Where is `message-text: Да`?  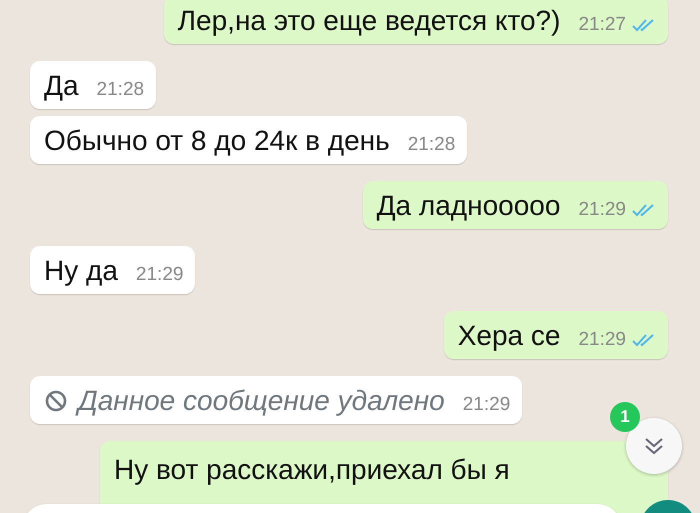 message-text: Да is located at coordinates (61, 86).